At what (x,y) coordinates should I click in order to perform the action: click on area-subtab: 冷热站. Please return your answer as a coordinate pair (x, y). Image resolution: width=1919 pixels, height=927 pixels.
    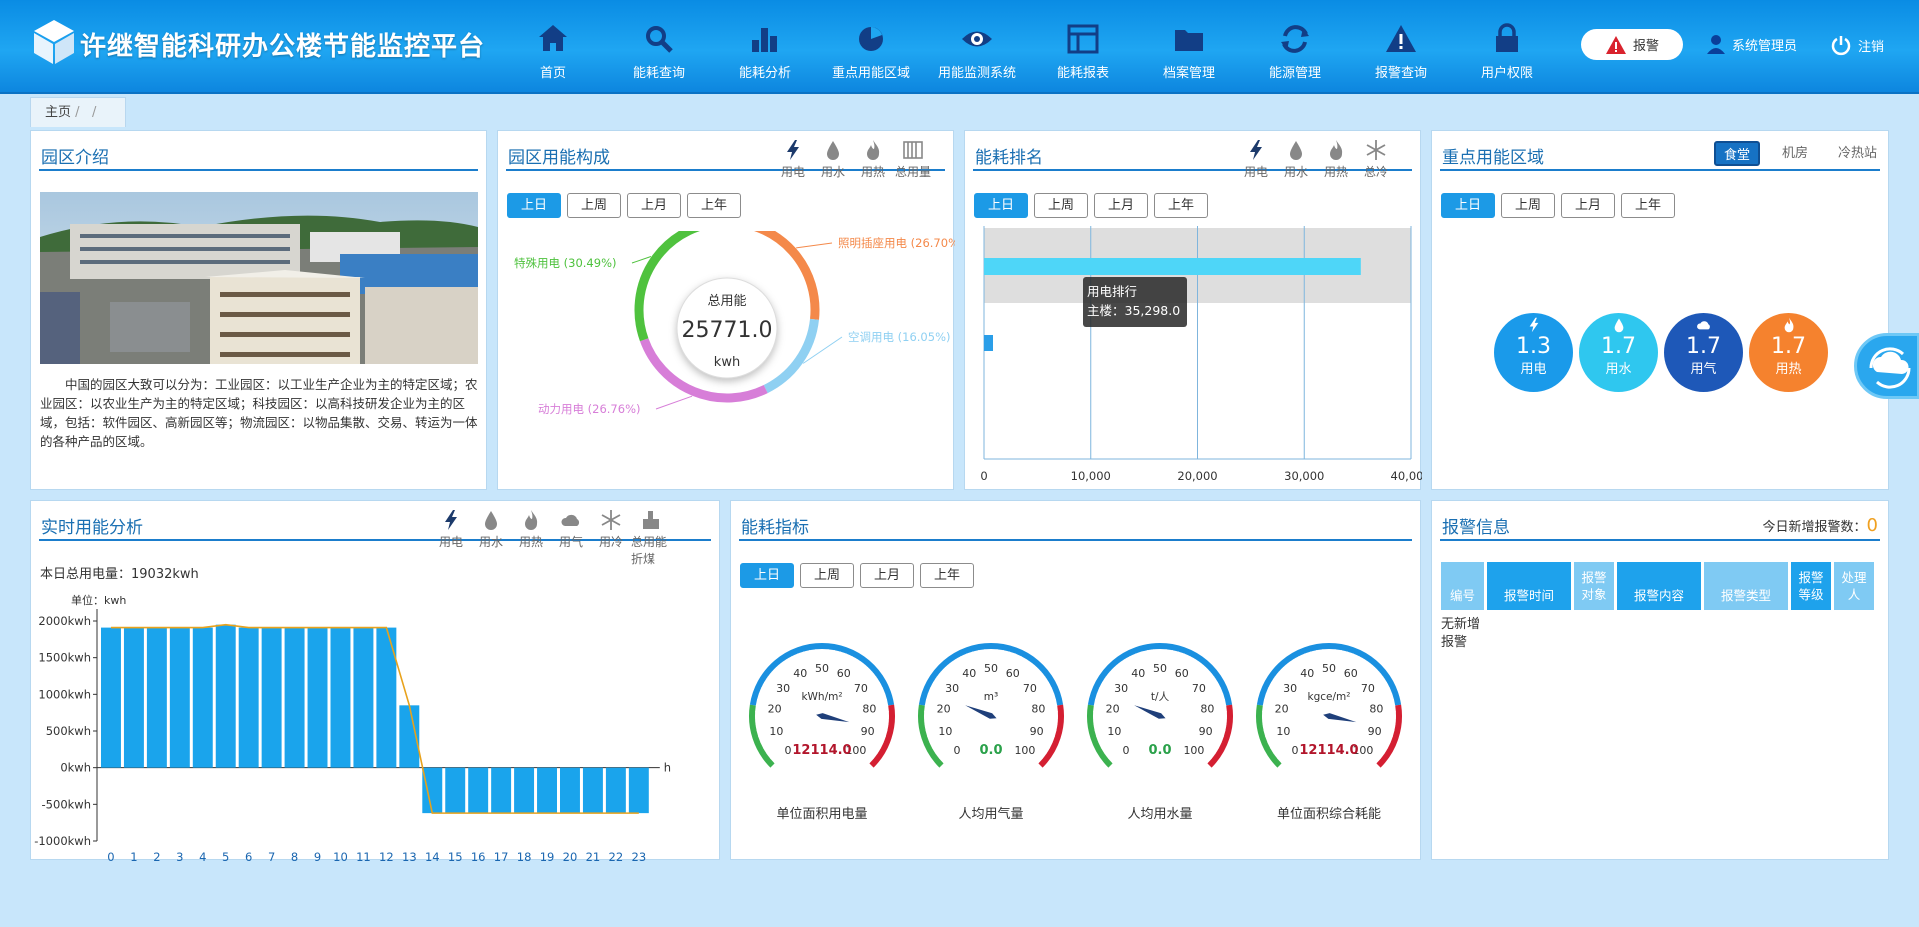
    Looking at the image, I should click on (1857, 153).